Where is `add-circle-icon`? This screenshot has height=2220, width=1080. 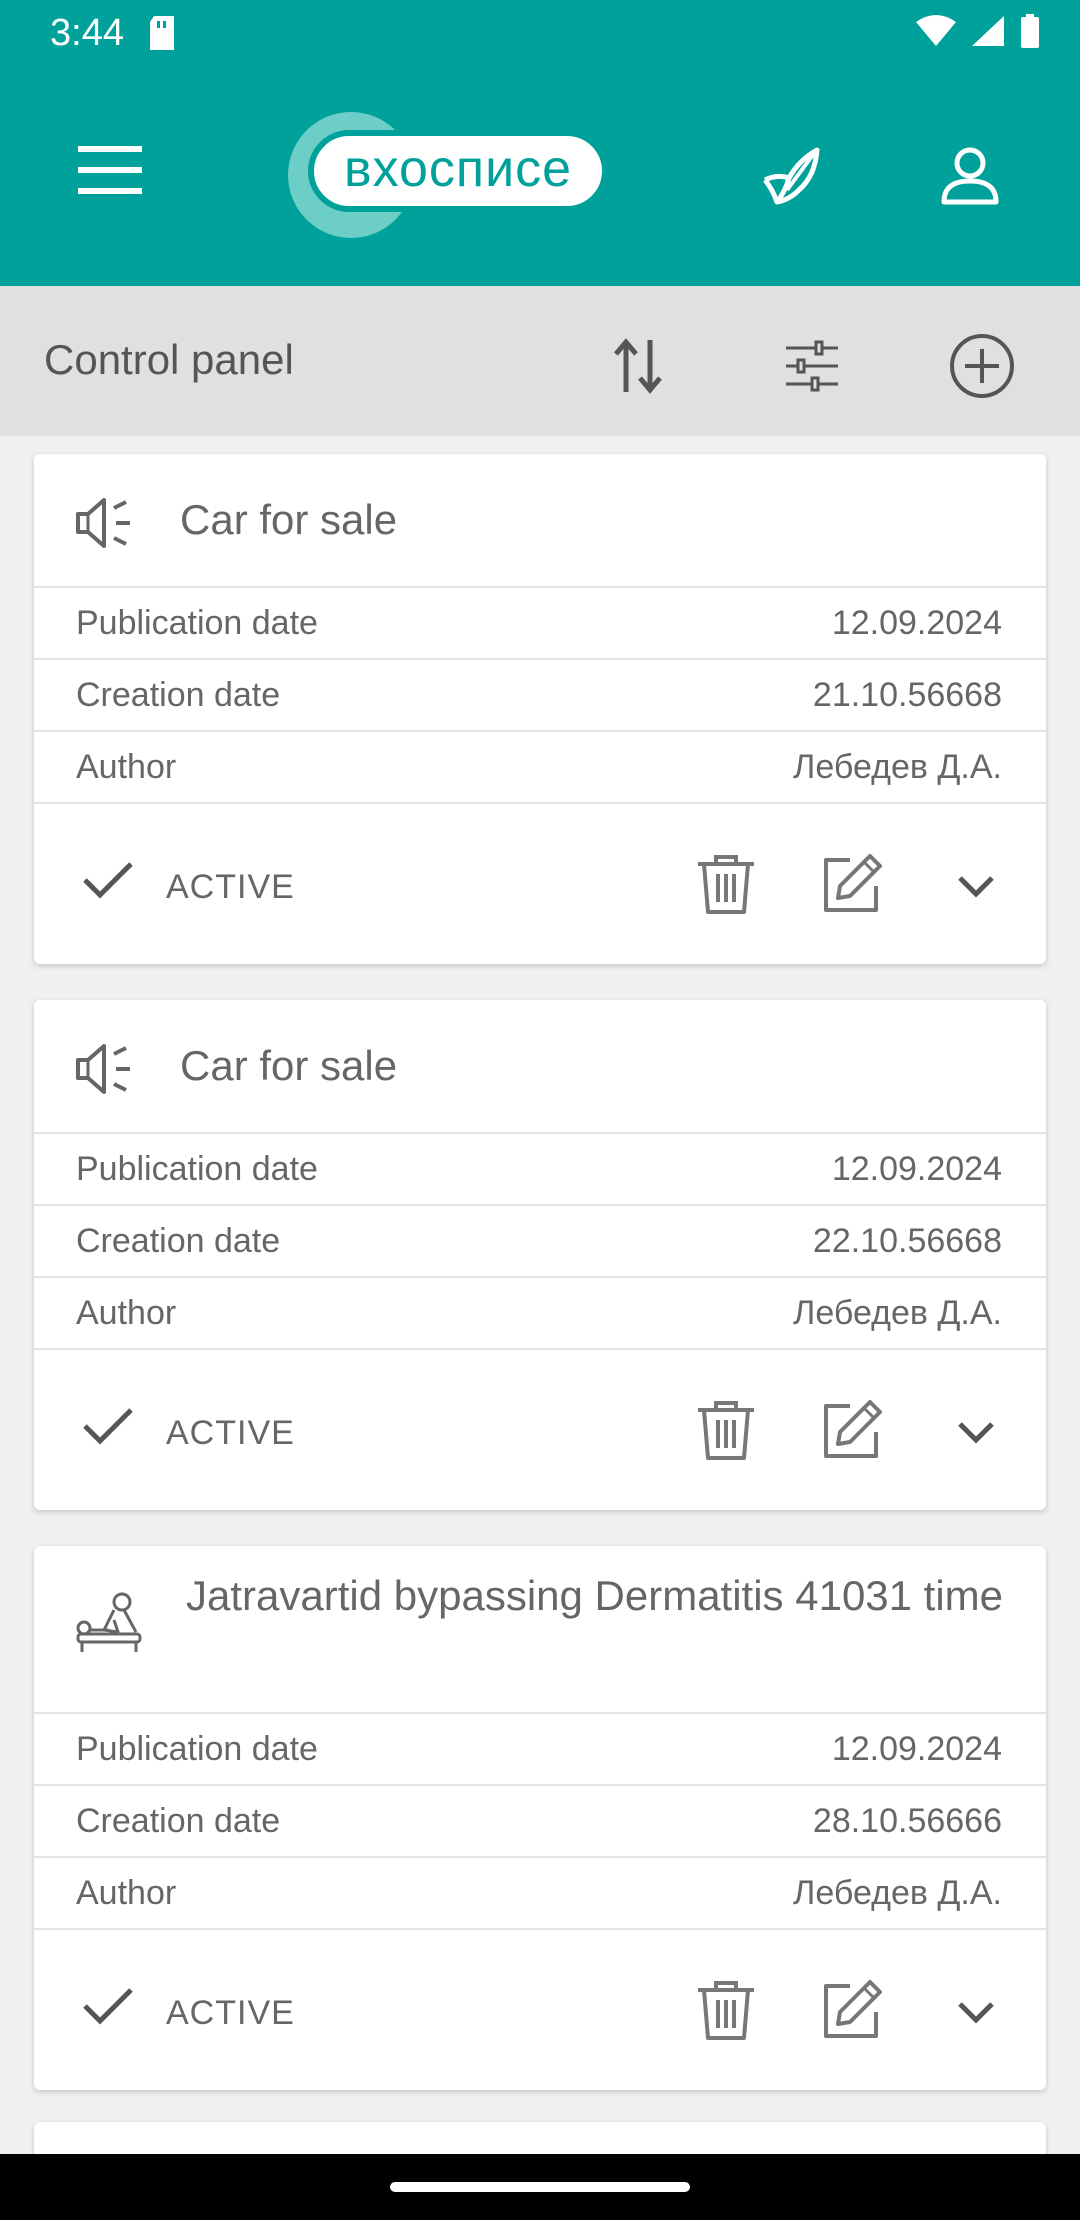
add-circle-icon is located at coordinates (982, 366).